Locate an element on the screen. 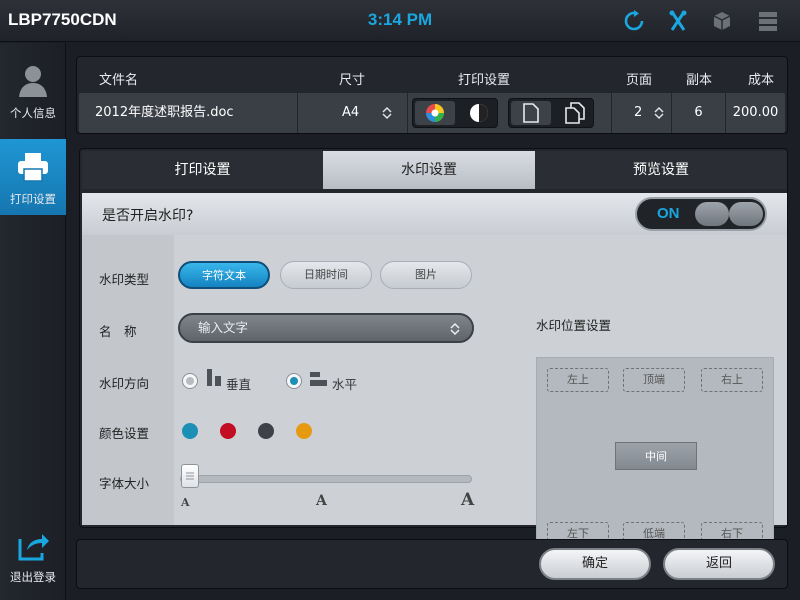 The height and width of the screenshot is (600, 800). col-header-copies: 副本 is located at coordinates (699, 80).